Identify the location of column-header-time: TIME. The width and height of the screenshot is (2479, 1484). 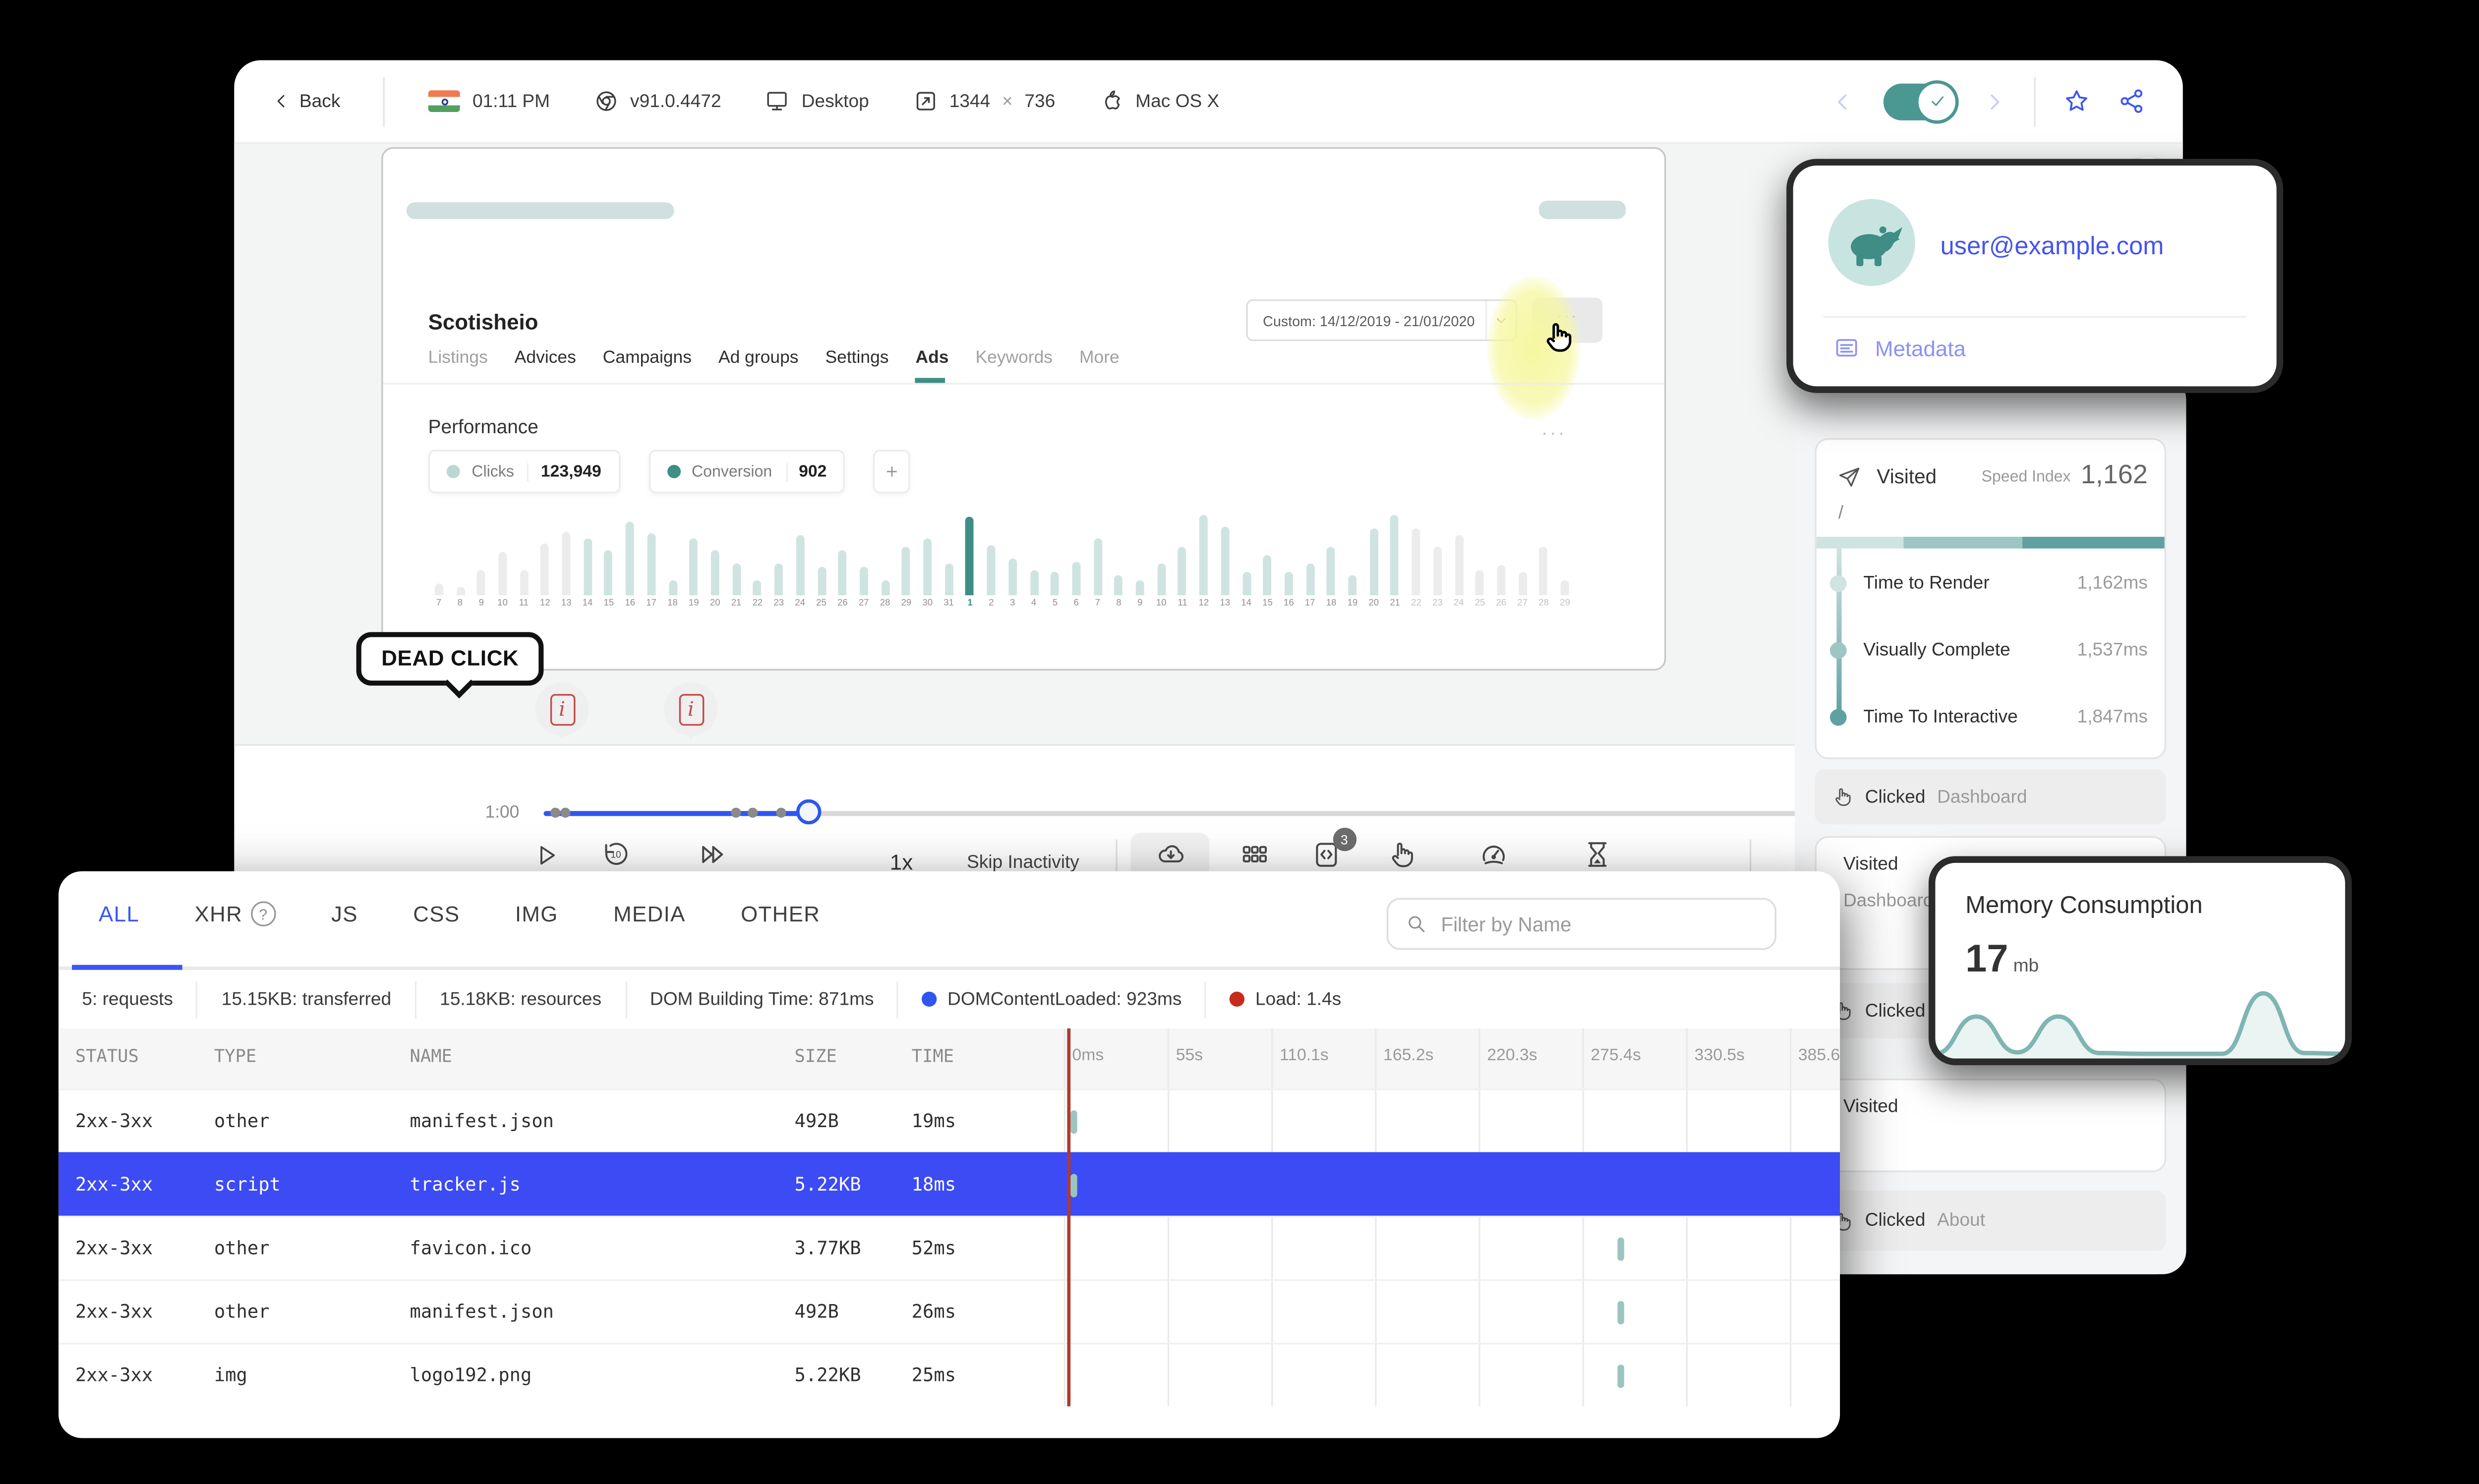
(933, 1057).